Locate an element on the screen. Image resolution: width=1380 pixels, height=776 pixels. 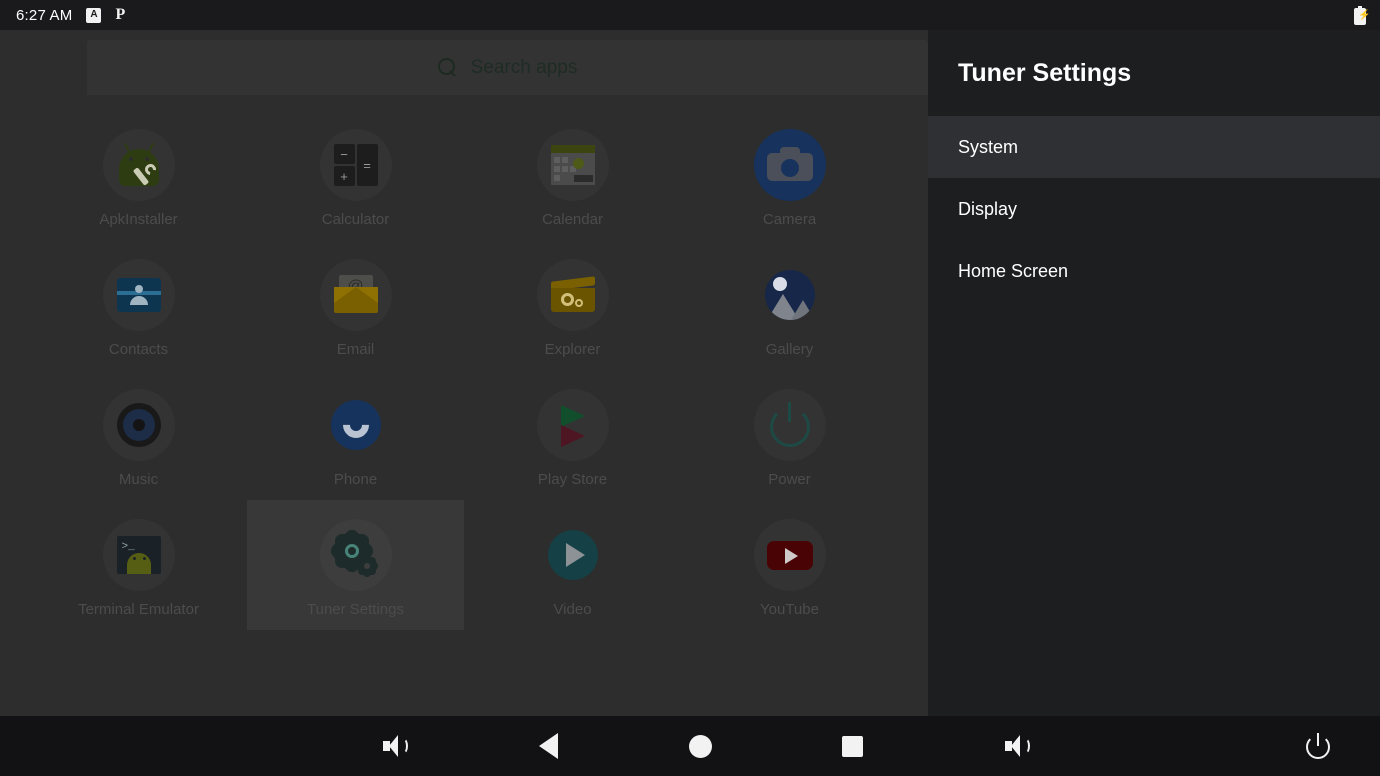
music-icon is located at coordinates (138, 425).